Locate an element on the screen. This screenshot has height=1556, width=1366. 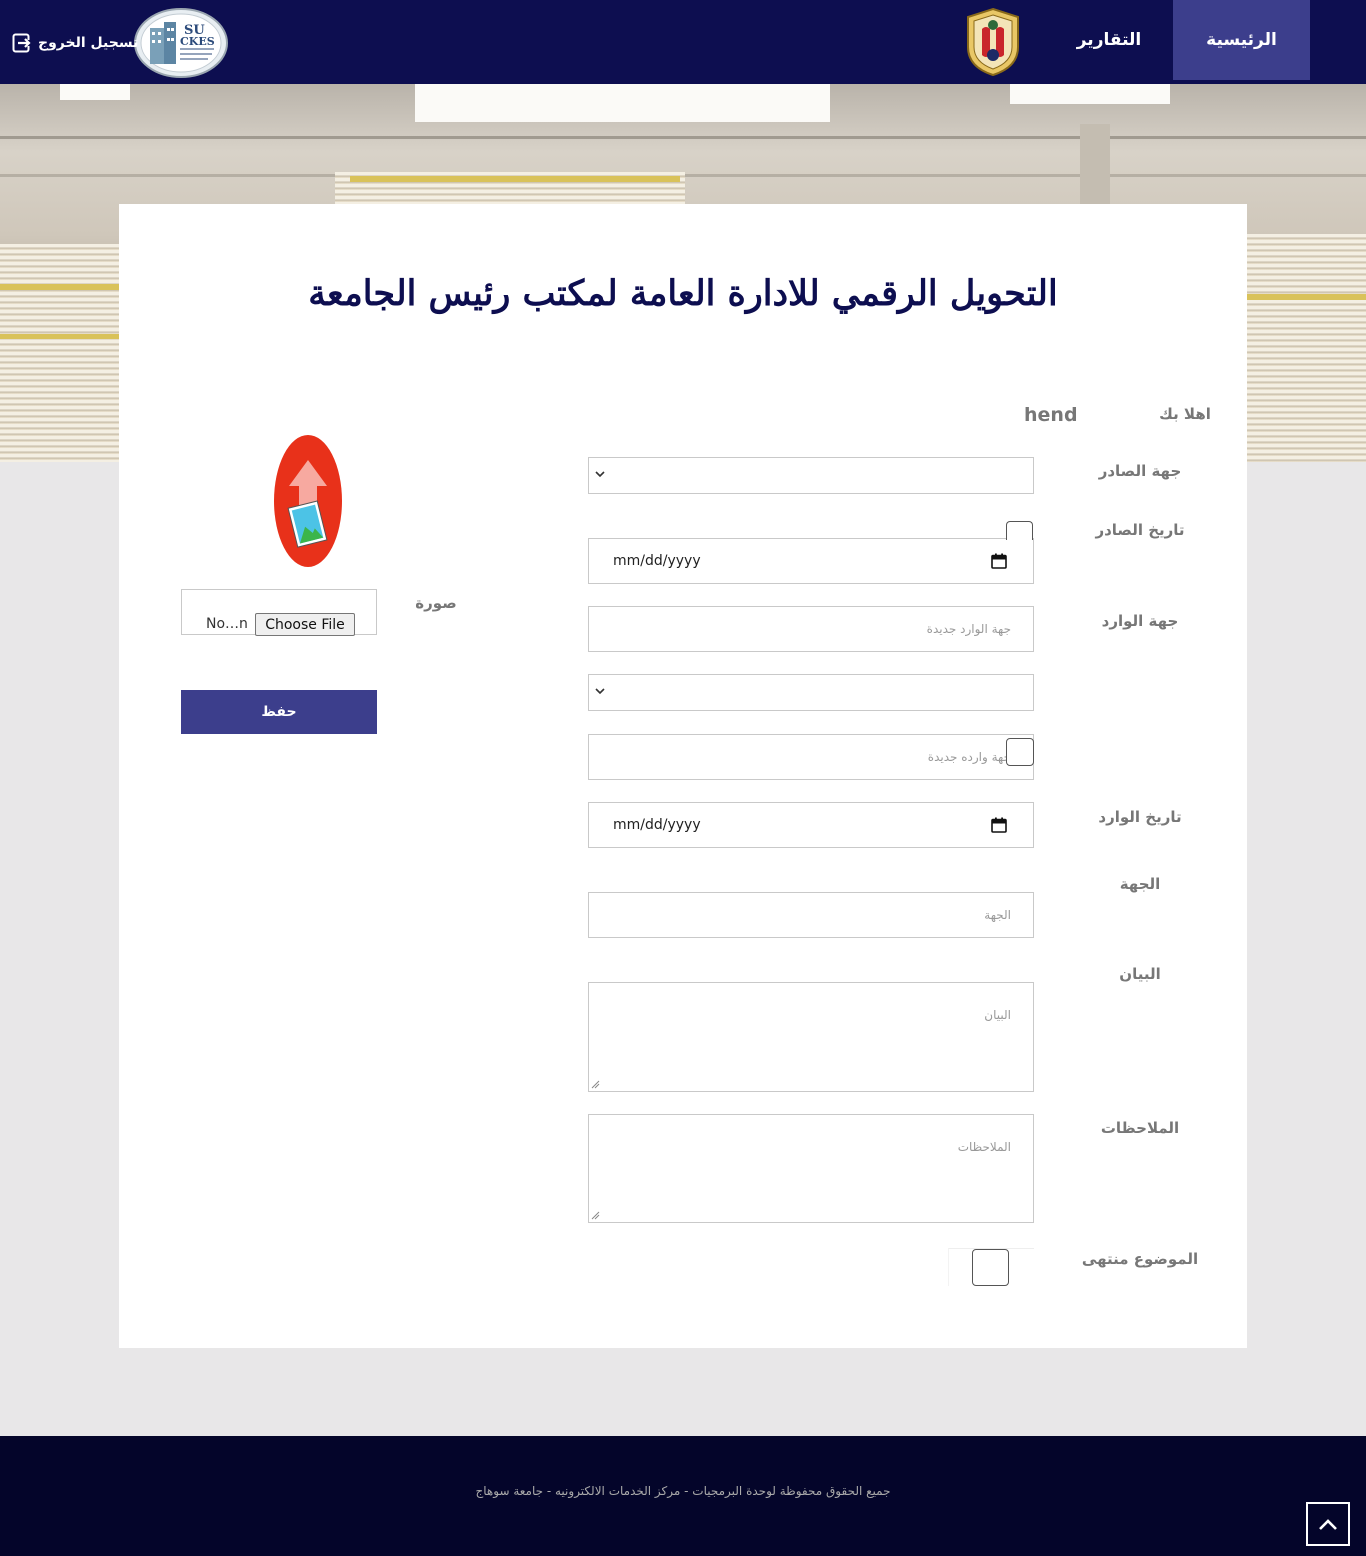
logout-label: تسجيل الخروج is located at coordinates (88, 43).